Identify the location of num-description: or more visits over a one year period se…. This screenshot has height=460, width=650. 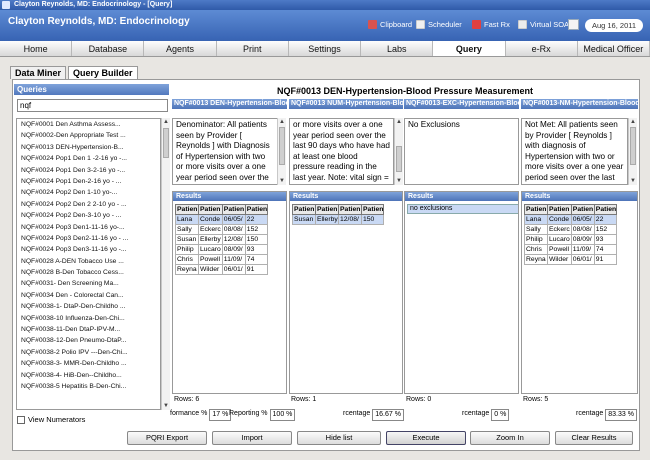
(341, 151).